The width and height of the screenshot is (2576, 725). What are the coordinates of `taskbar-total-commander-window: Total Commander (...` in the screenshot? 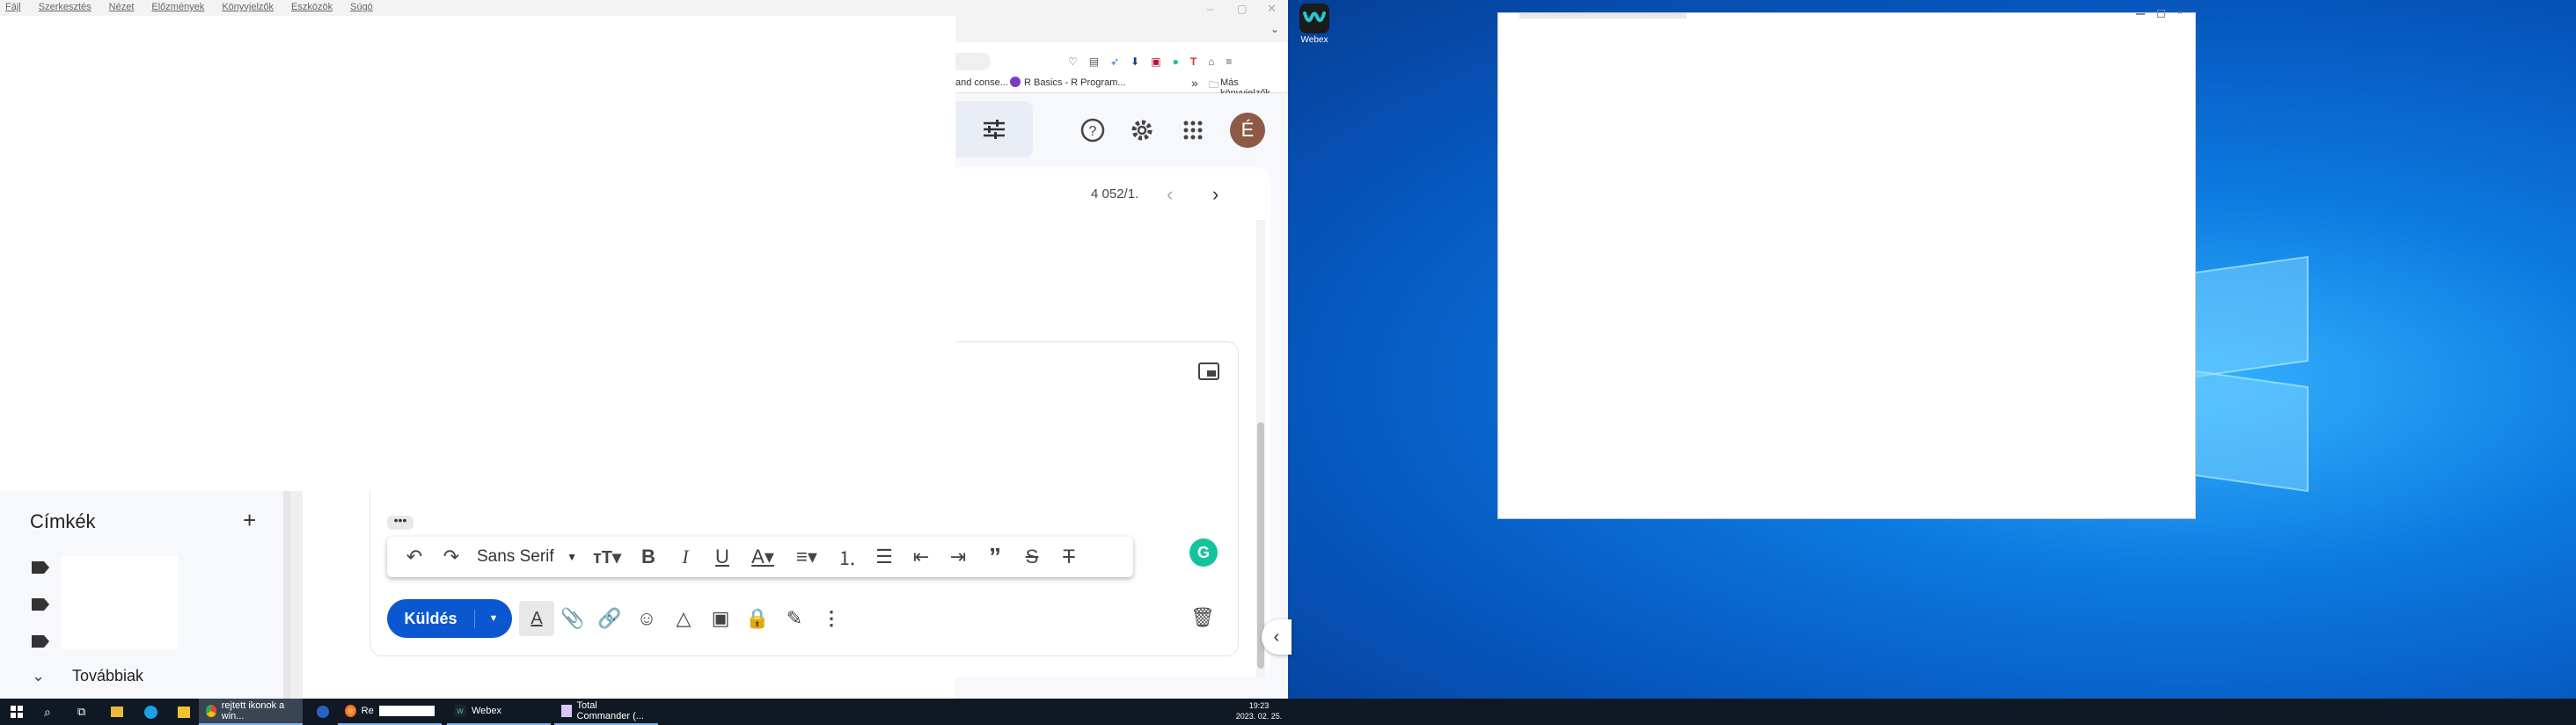 It's located at (606, 712).